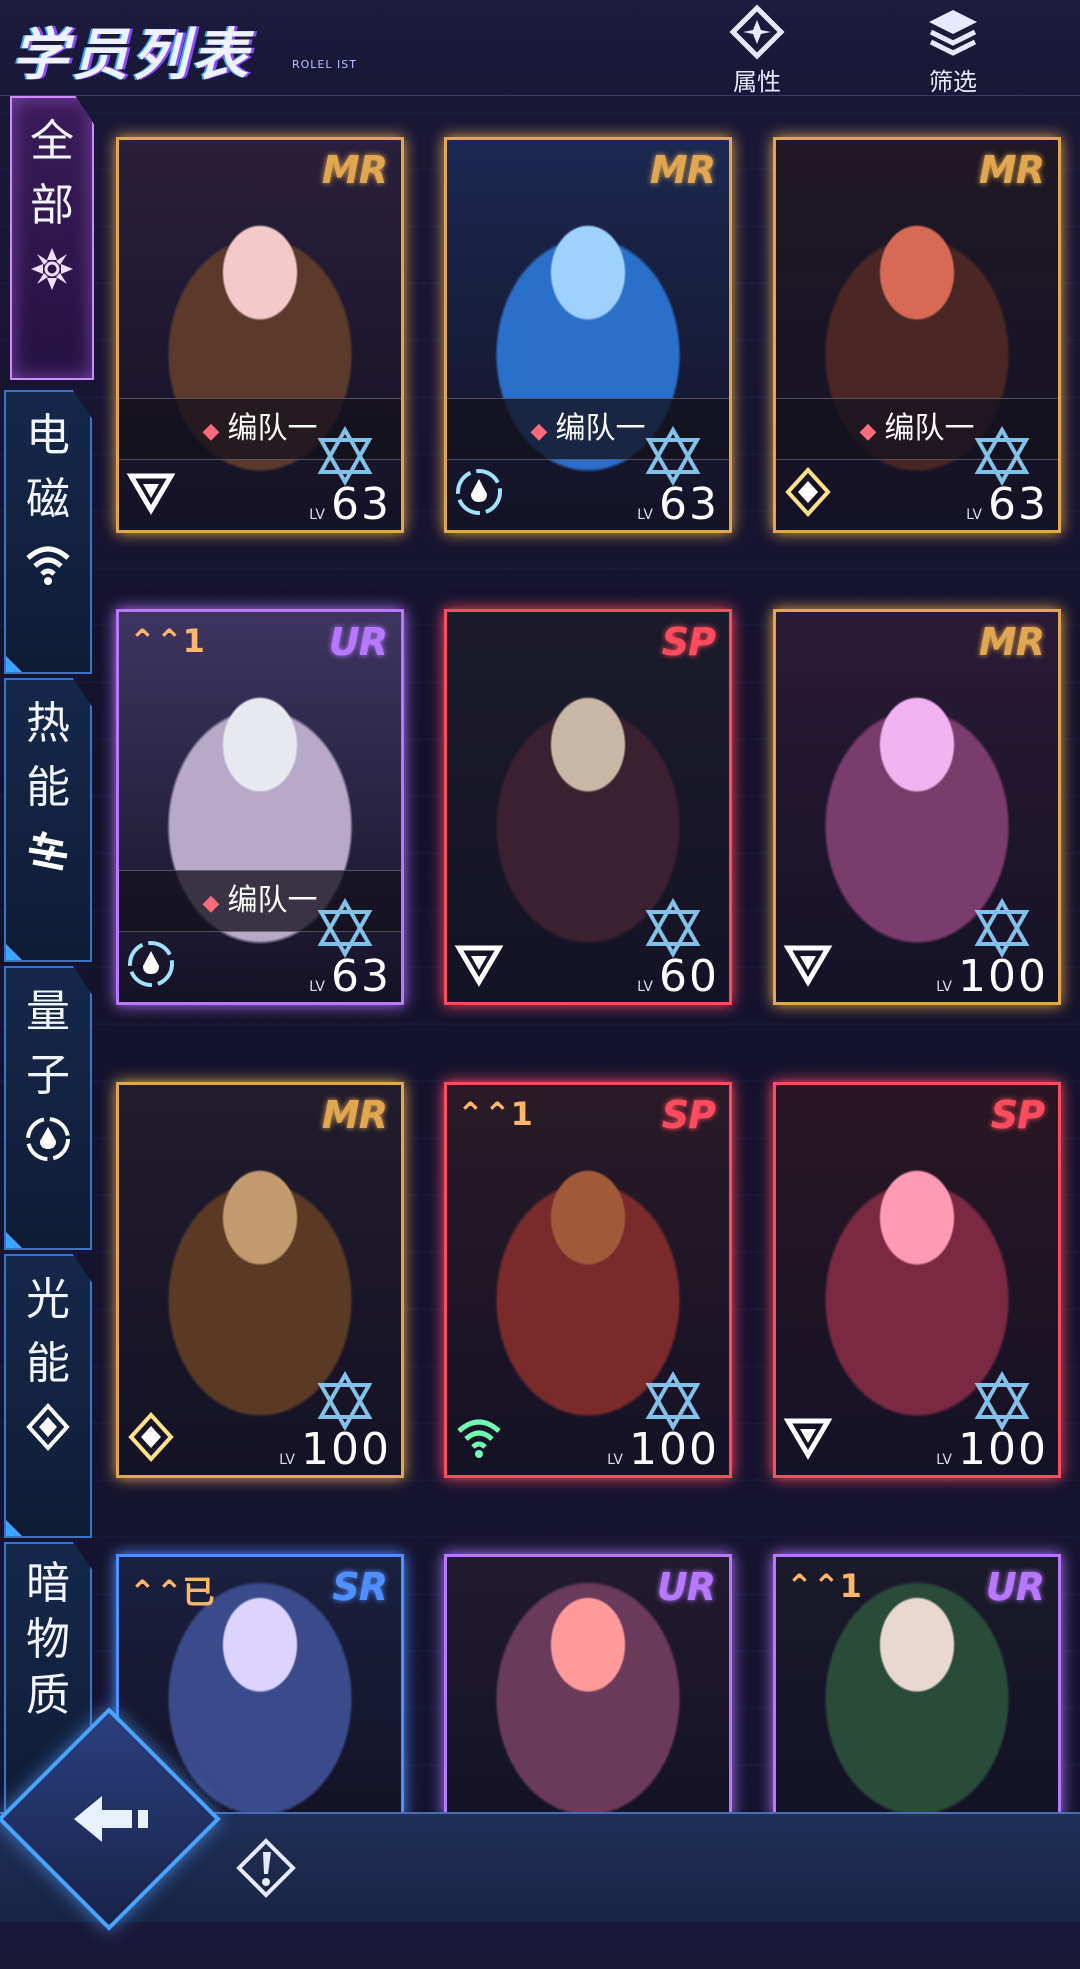 This screenshot has width=1080, height=1969. I want to click on tab-light-char-2: 能, so click(48, 1363).